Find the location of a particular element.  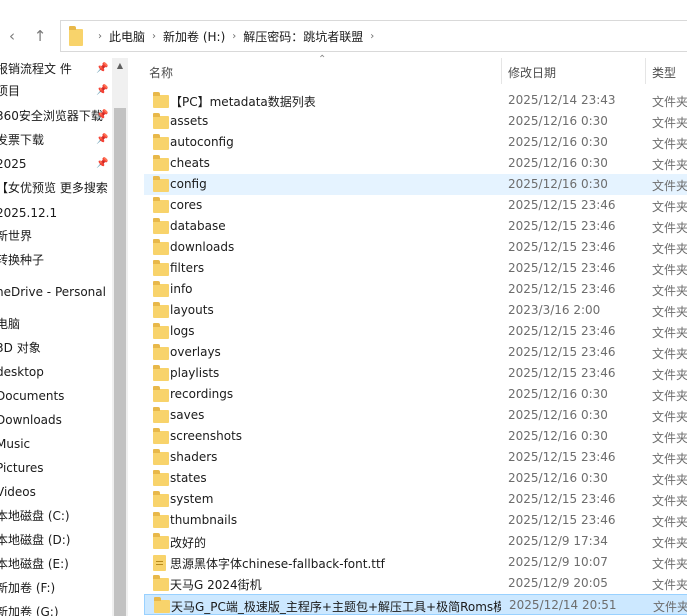

column-header-date: 修改日期 is located at coordinates (532, 72).